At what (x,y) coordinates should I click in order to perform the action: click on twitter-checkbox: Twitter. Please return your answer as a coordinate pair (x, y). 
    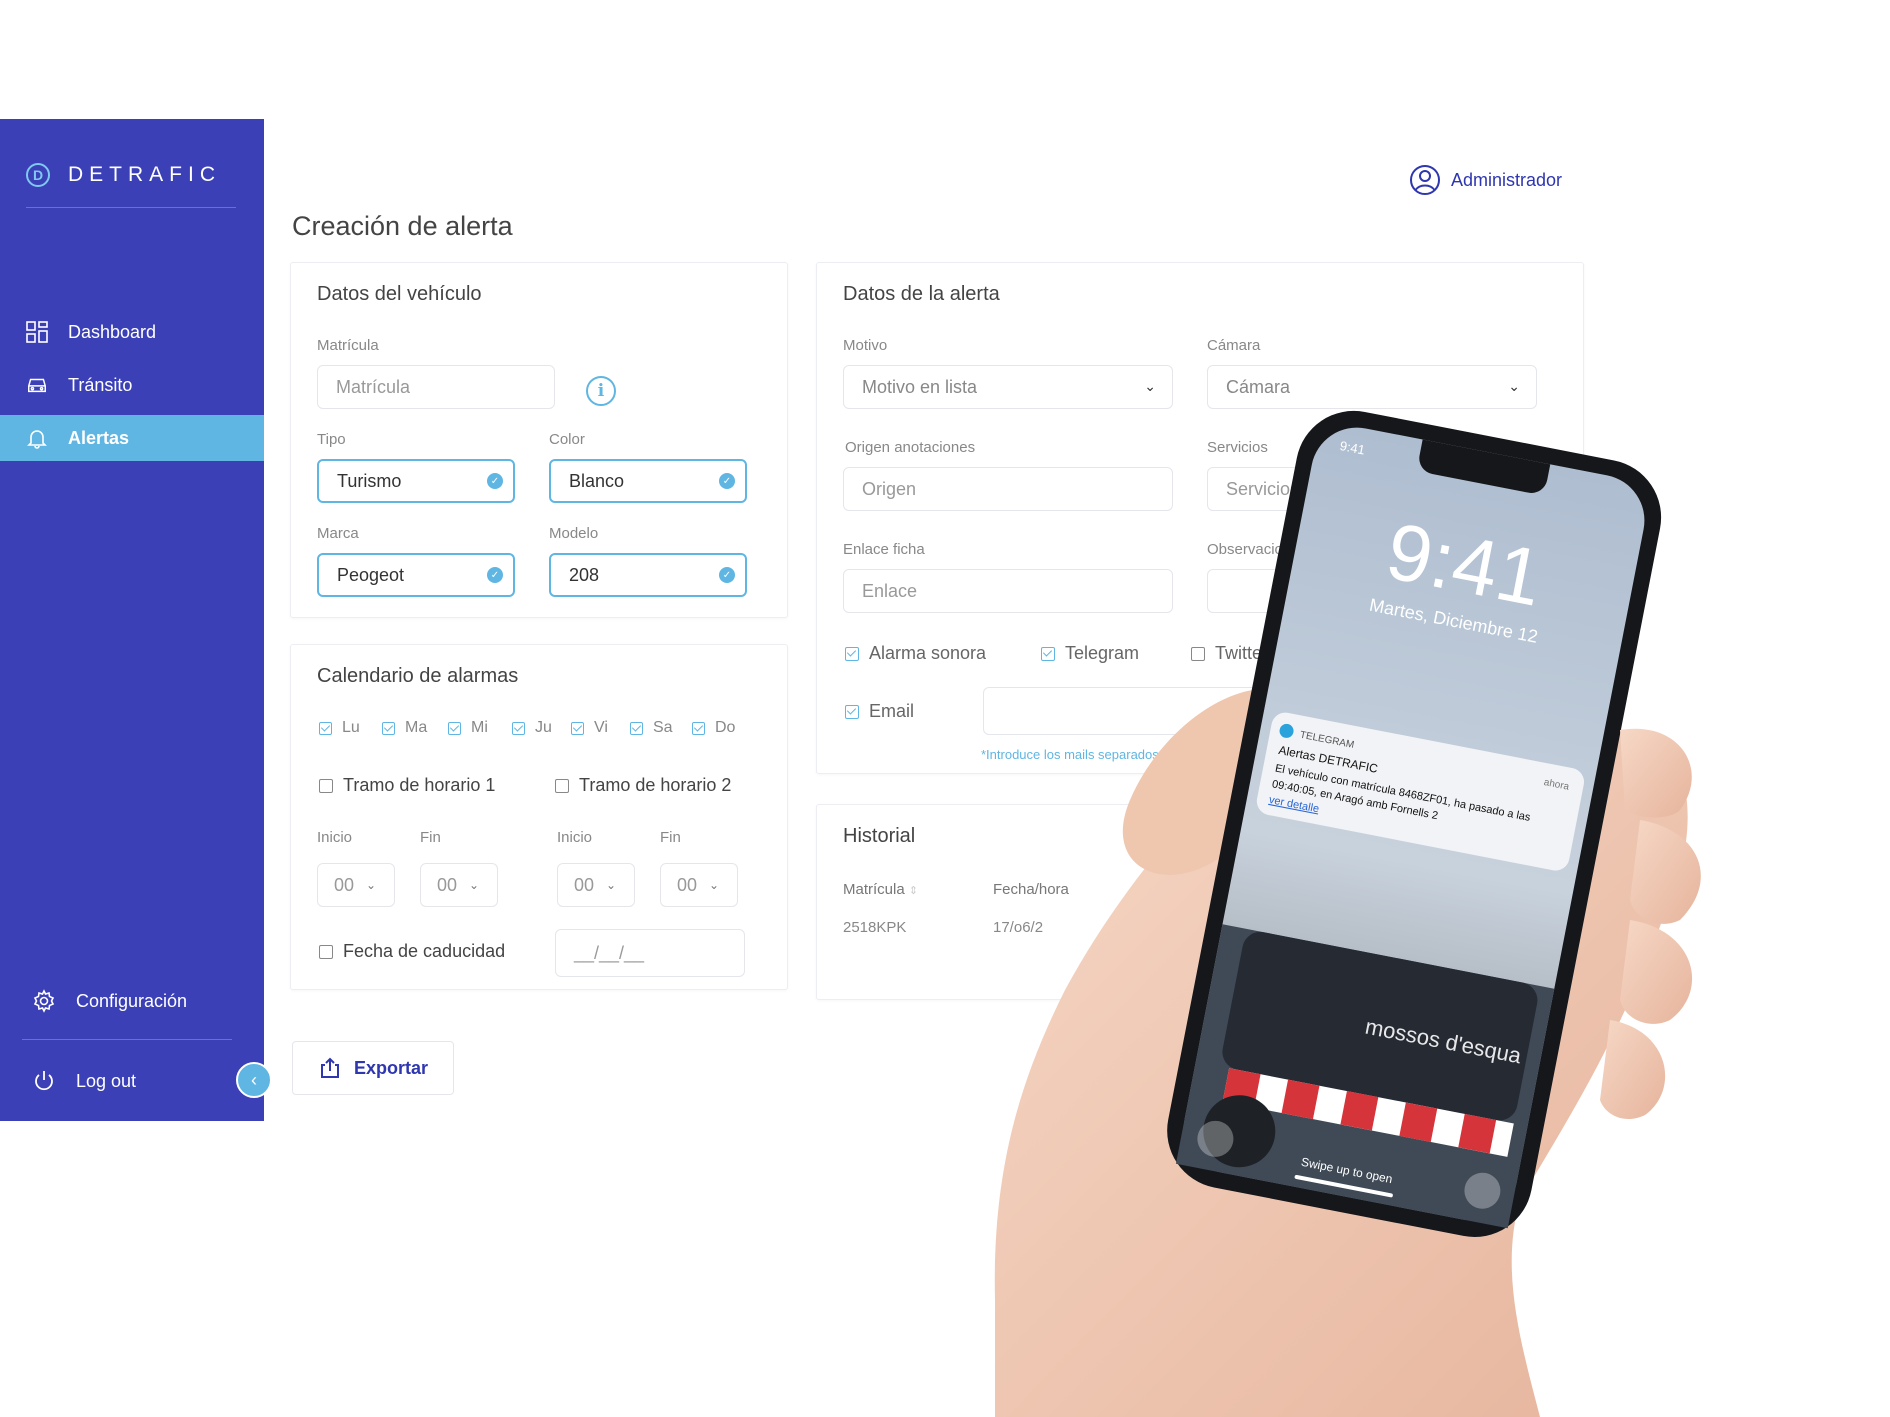
    Looking at the image, I should click on (1229, 653).